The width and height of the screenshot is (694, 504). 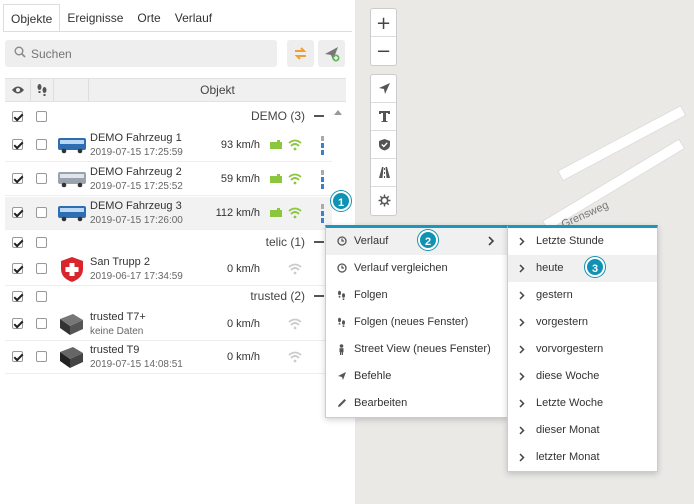 I want to click on zoom-out-button: −, so click(x=383, y=51).